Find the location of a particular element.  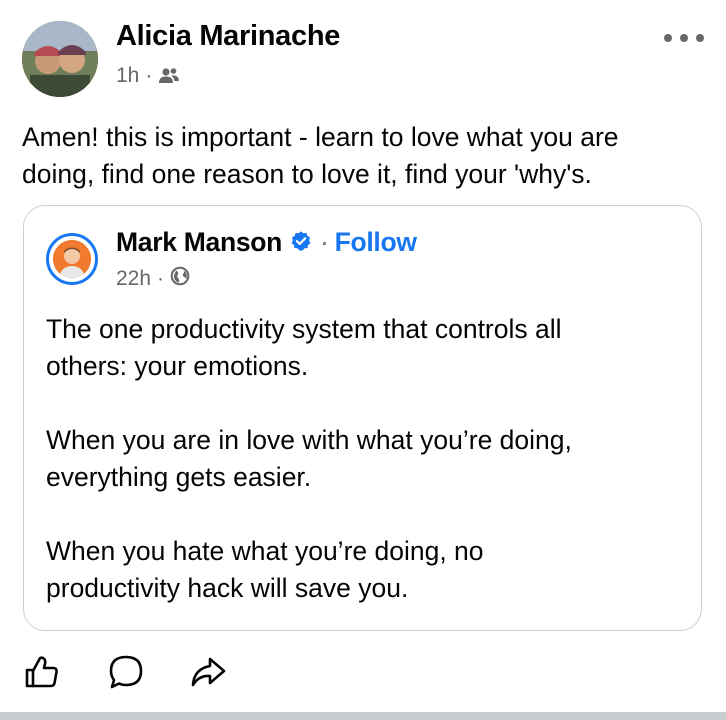

shared-author-name: Mark Manson is located at coordinates (199, 242).